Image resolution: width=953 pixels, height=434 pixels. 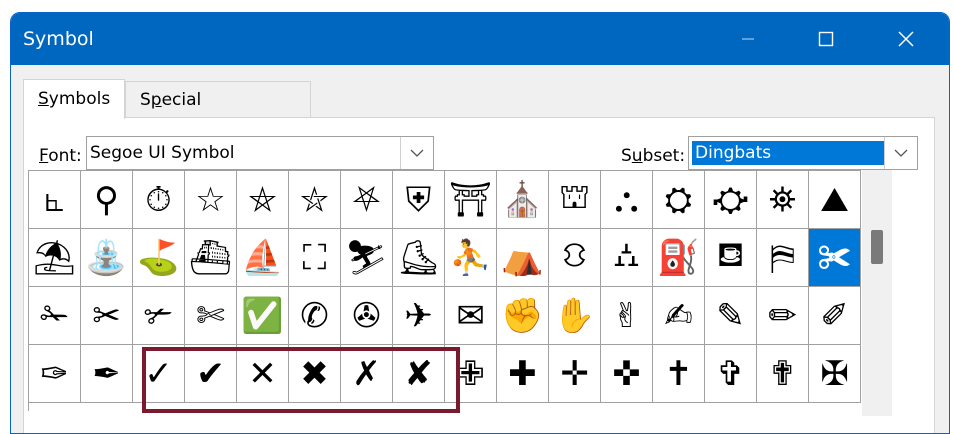 I want to click on subset-select: Dingbats, so click(x=803, y=153).